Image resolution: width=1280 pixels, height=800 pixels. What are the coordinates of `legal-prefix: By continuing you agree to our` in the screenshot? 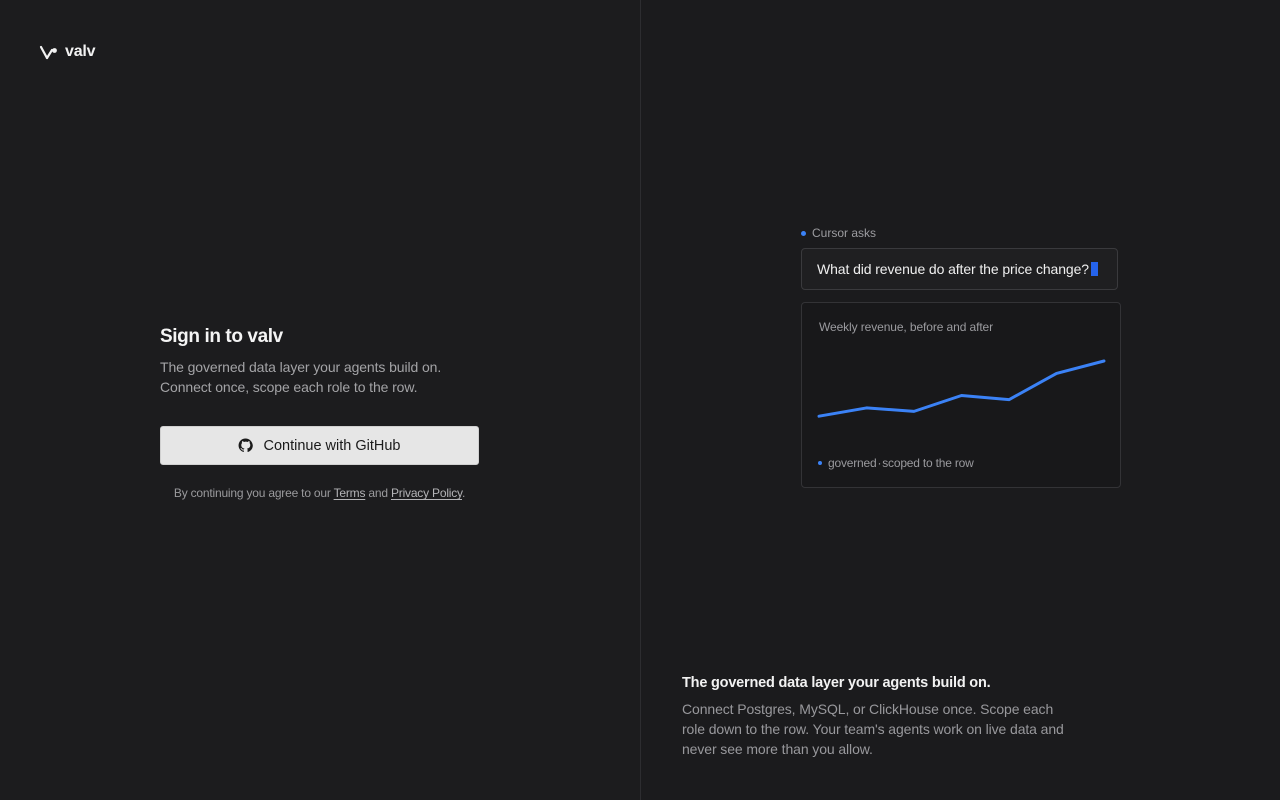 It's located at (252, 493).